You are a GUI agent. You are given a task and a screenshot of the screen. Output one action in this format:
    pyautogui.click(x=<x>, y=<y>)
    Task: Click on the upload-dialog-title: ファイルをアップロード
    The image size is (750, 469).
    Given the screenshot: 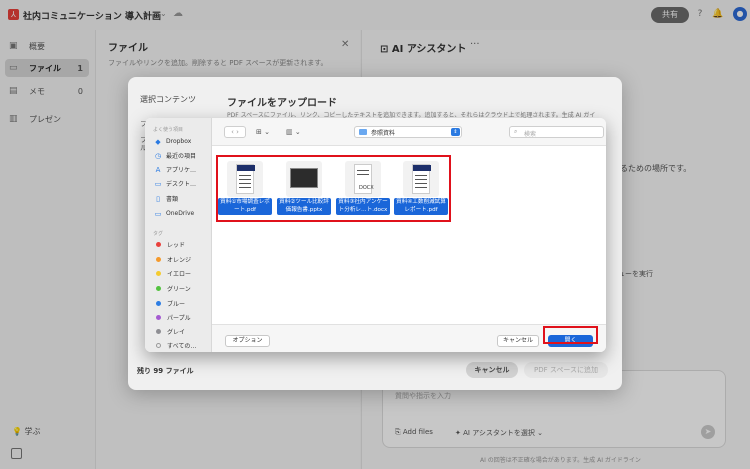 What is the action you would take?
    pyautogui.click(x=282, y=103)
    